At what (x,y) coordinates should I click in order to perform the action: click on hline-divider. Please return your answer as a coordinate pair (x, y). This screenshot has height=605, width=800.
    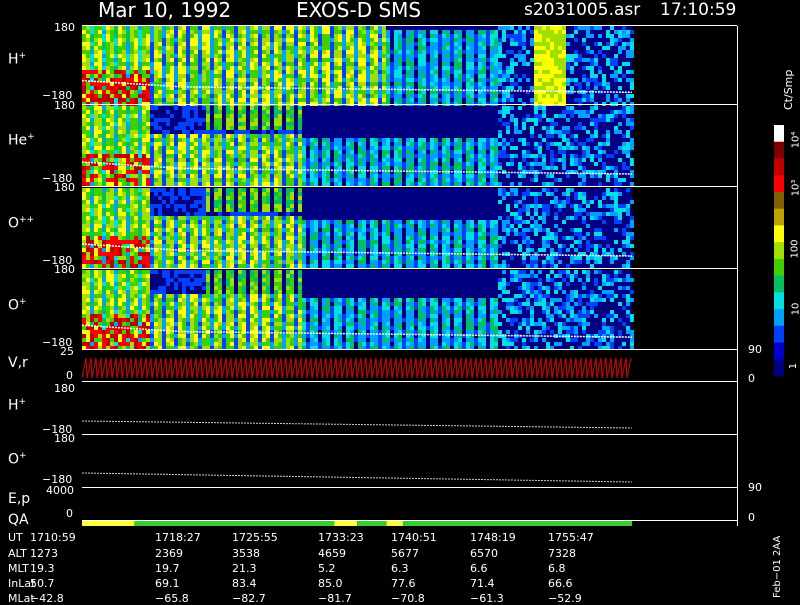
    Looking at the image, I should click on (409, 434).